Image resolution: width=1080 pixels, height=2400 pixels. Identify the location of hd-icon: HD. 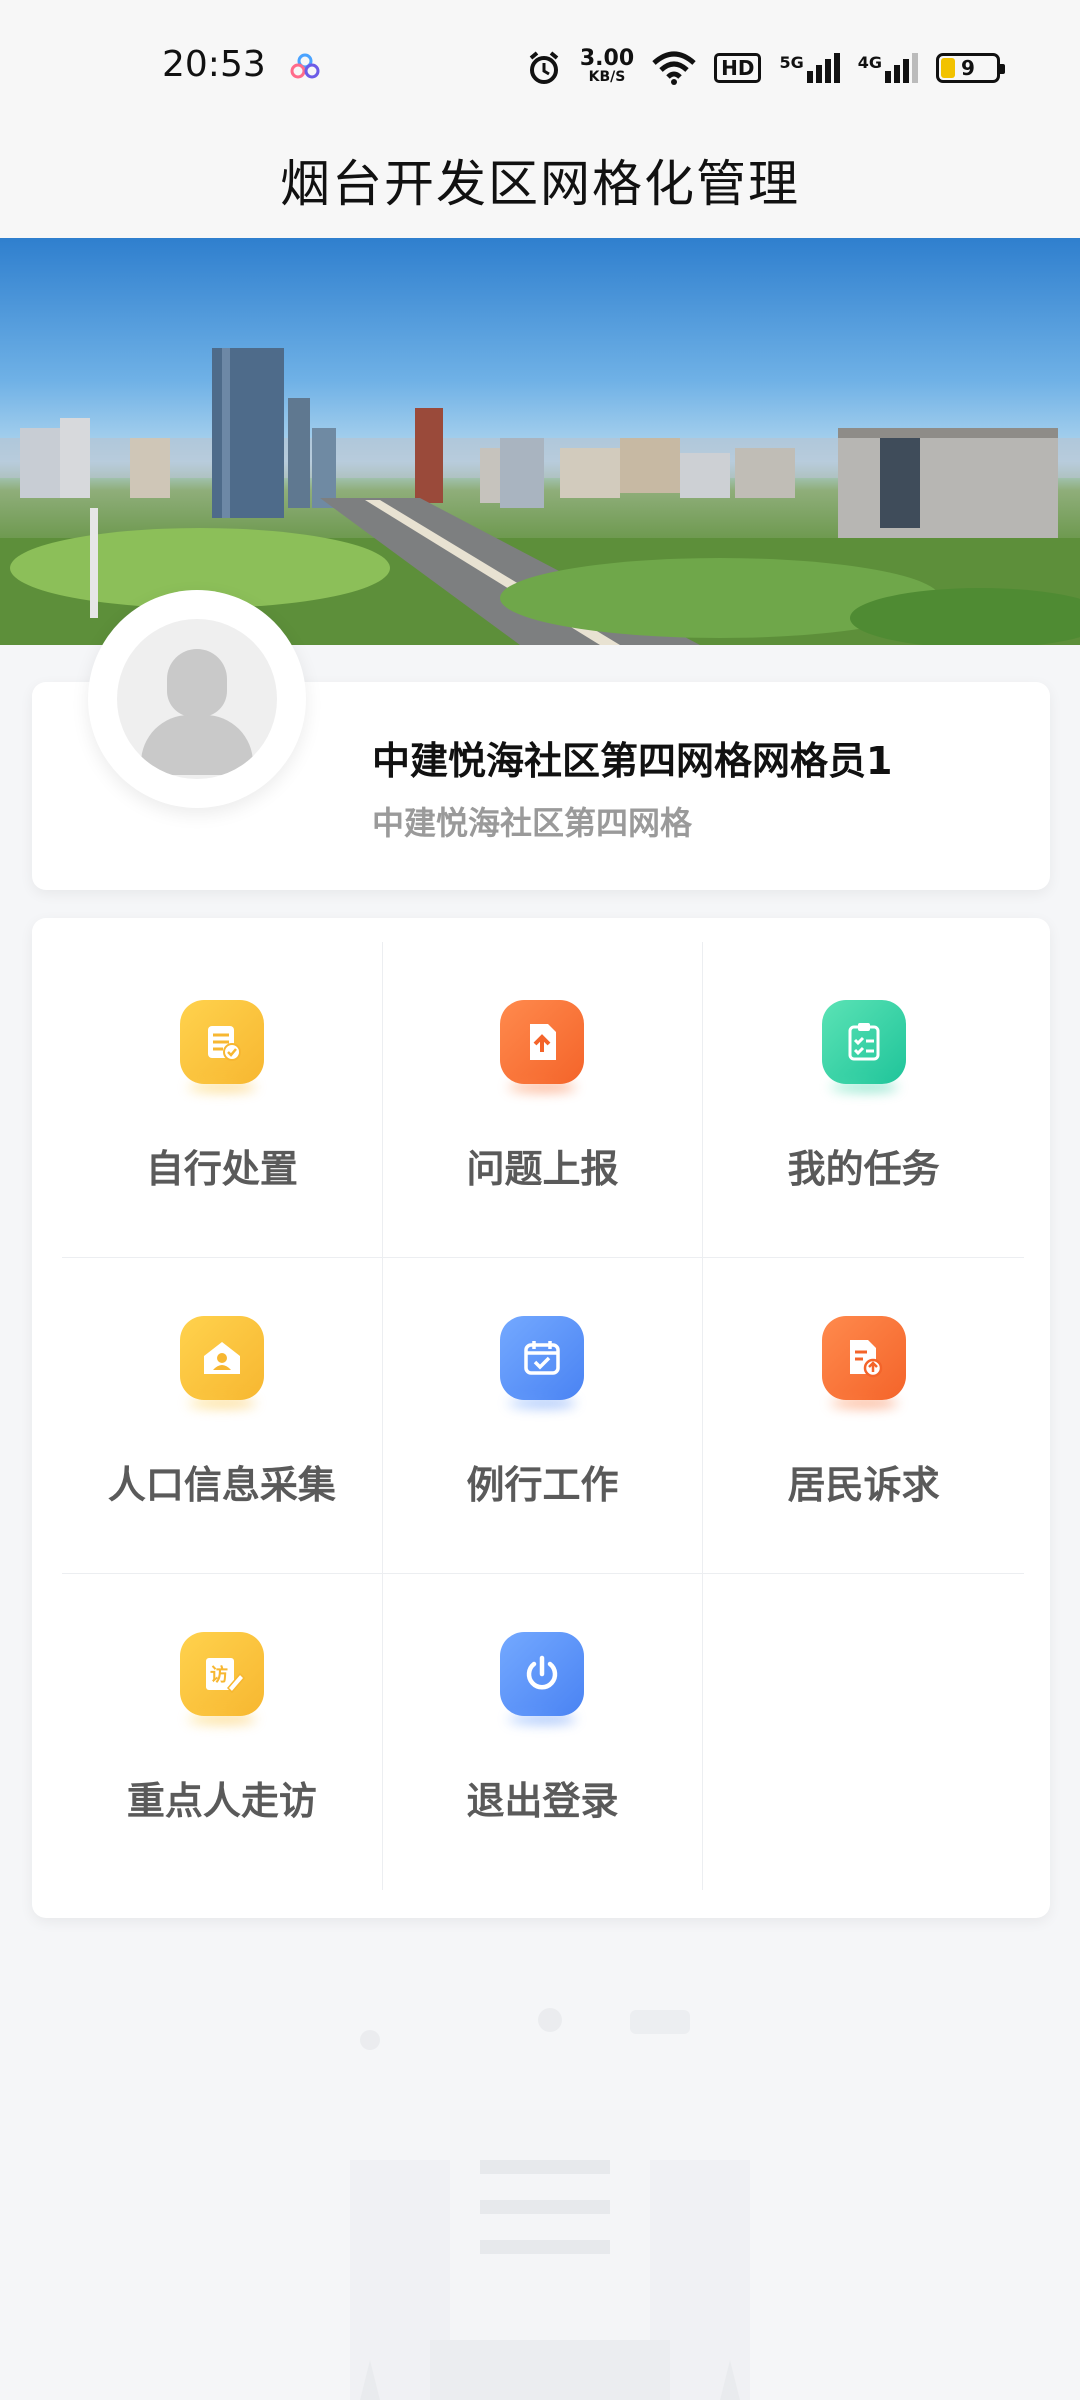
(738, 68).